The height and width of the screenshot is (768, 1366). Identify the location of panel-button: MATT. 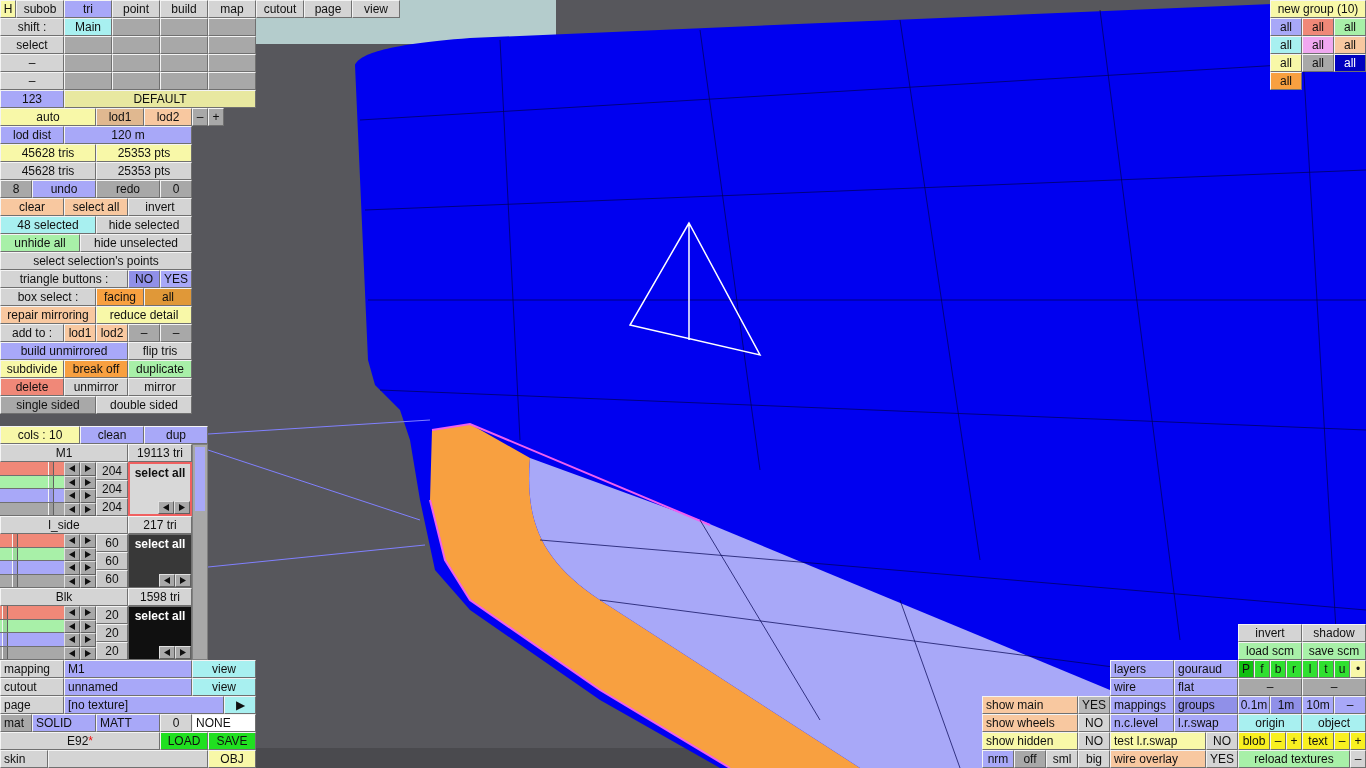
(128, 723).